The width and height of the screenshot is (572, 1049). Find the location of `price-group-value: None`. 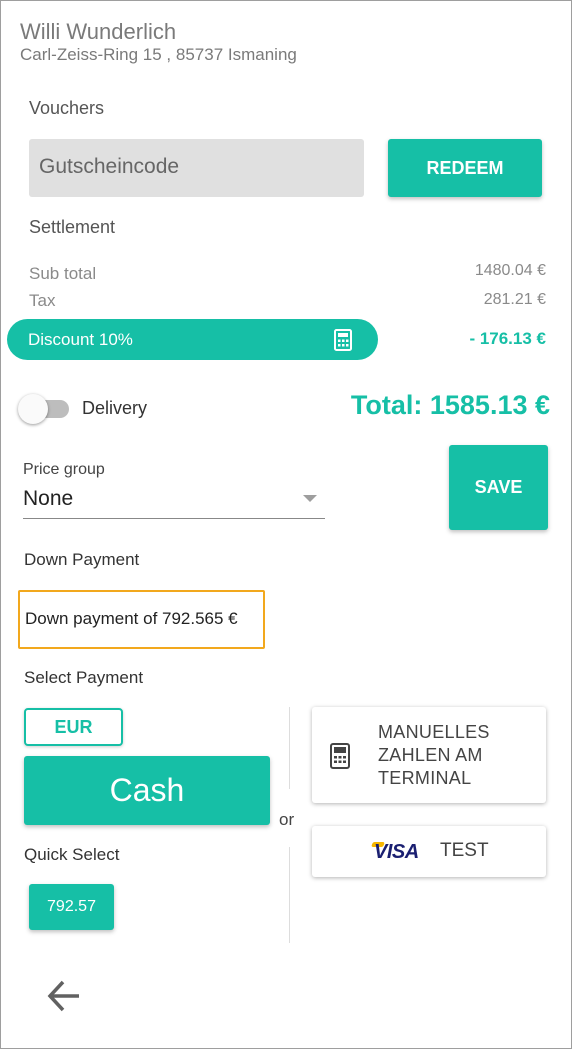

price-group-value: None is located at coordinates (48, 498).